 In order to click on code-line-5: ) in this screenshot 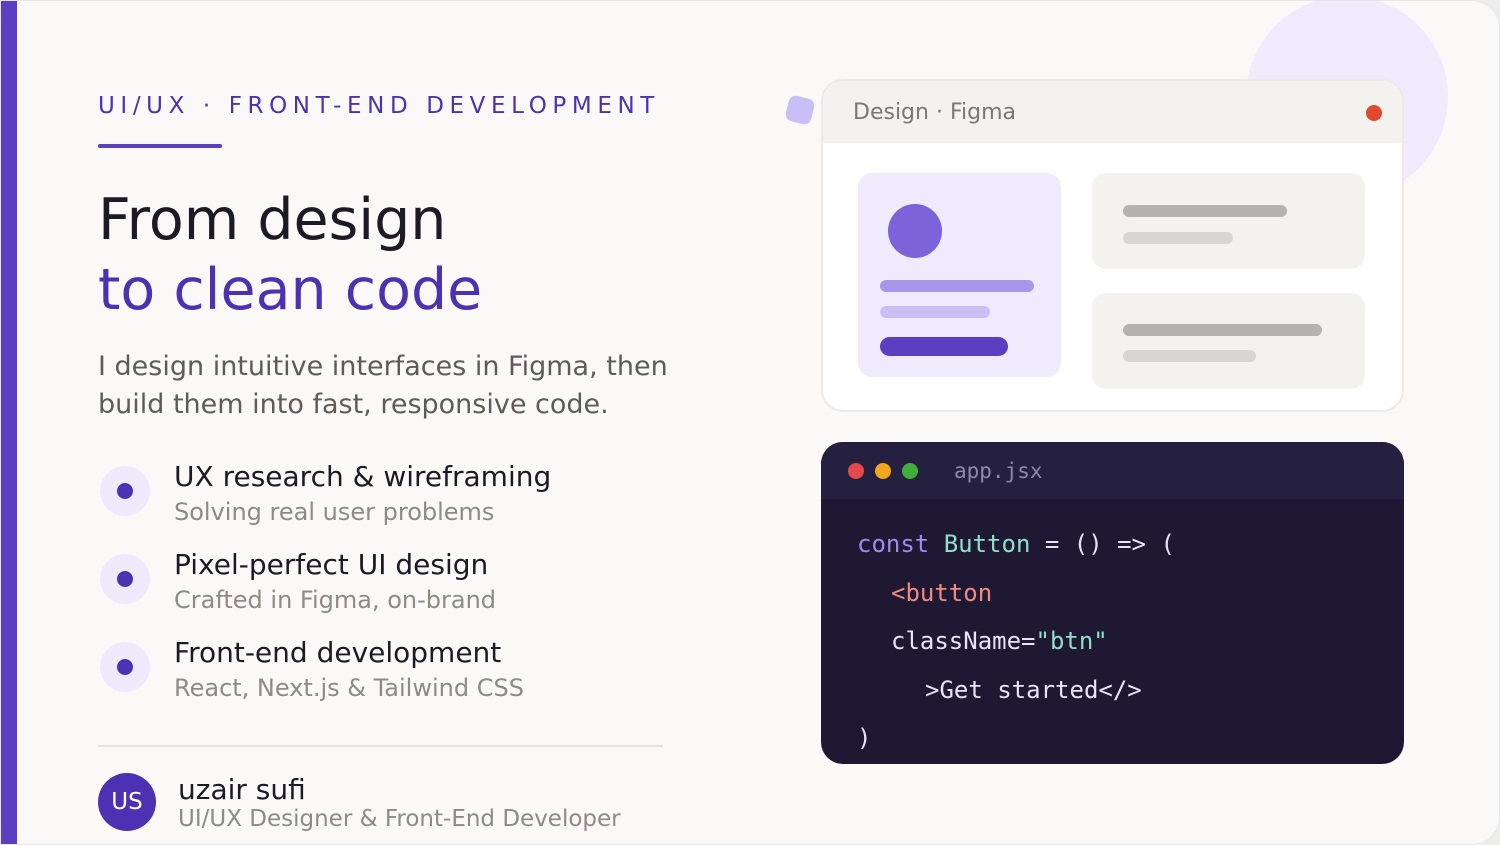, I will do `click(864, 738)`.